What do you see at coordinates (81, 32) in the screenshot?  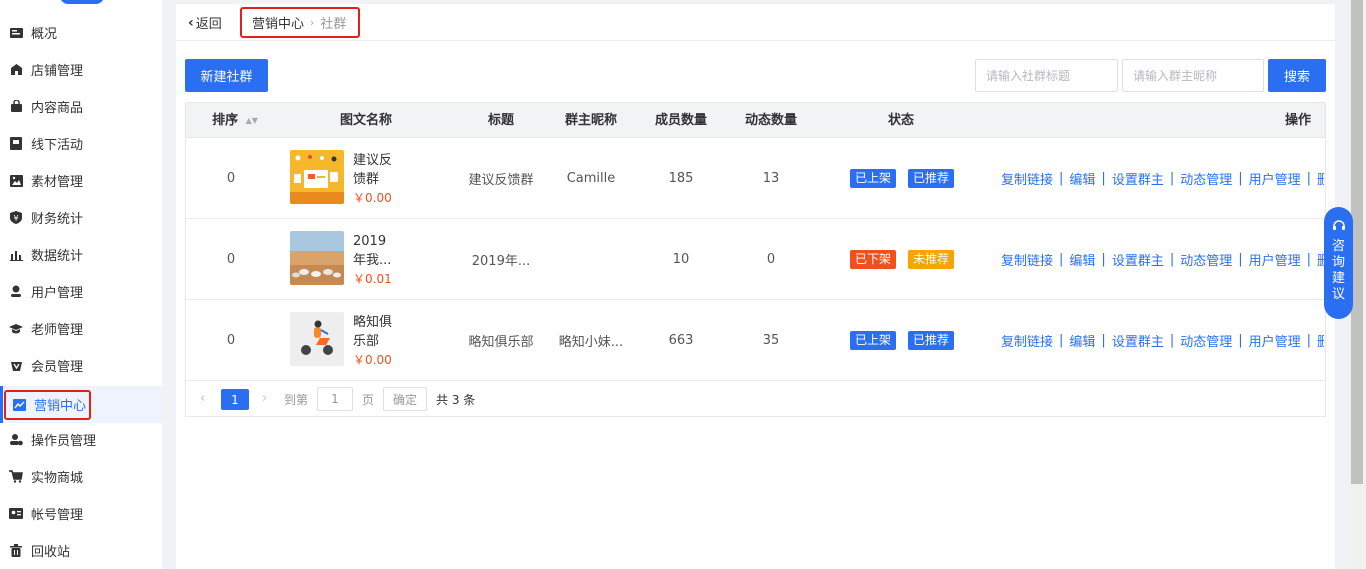 I see `sidebar-item-overview: 概况` at bounding box center [81, 32].